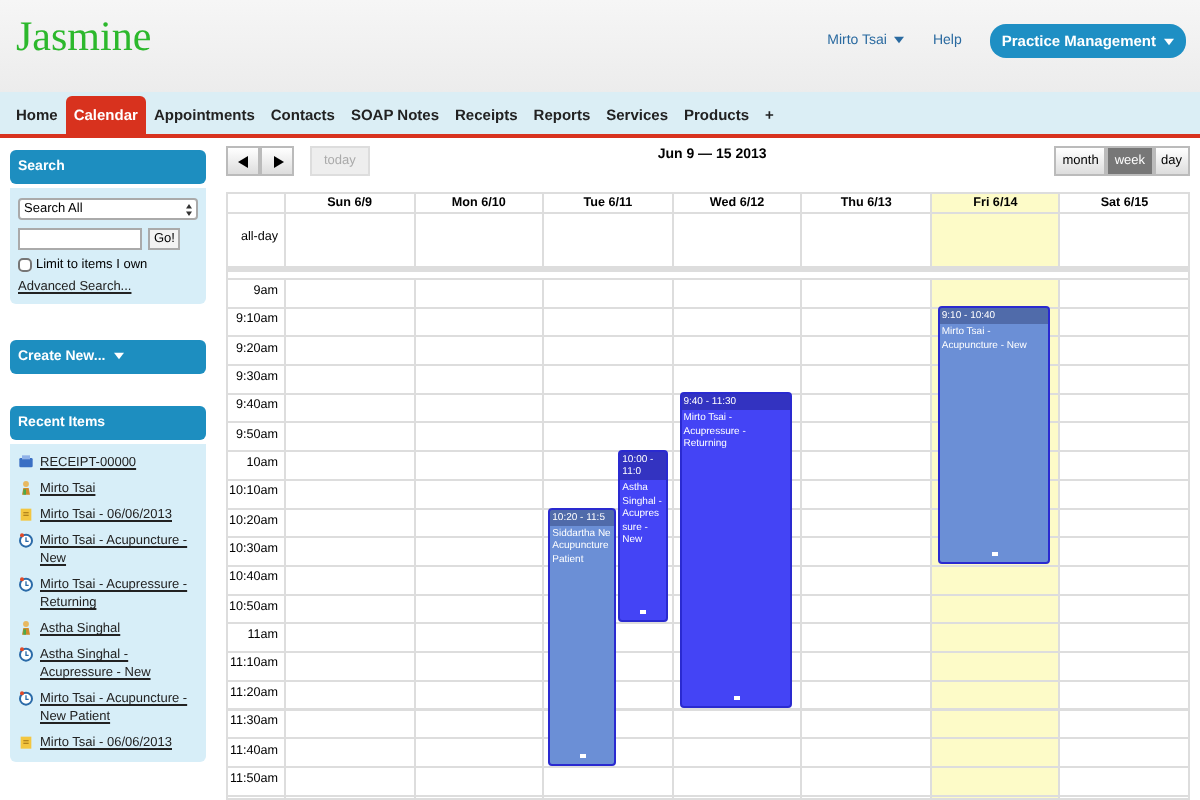  I want to click on next-button, so click(277, 161).